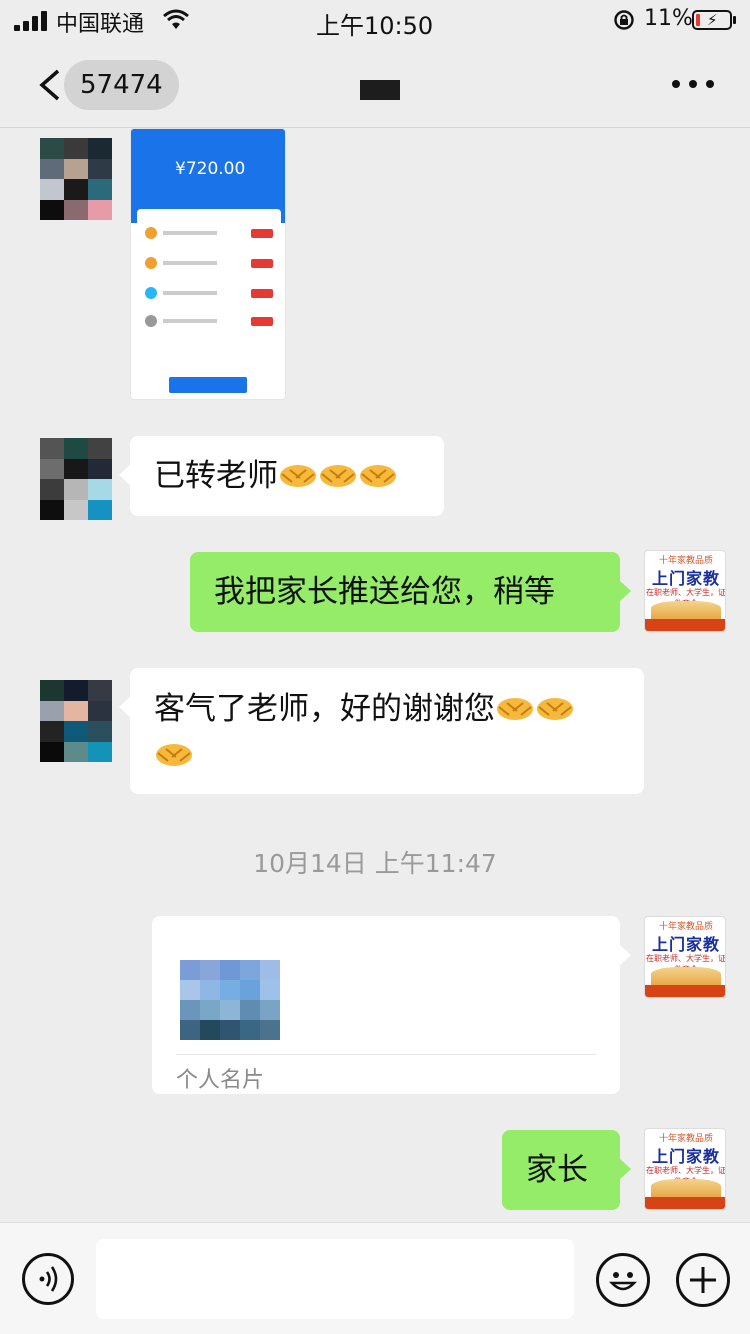  Describe the element at coordinates (384, 592) in the screenshot. I see `message-text: 我把家长推送给您，稍等` at that location.